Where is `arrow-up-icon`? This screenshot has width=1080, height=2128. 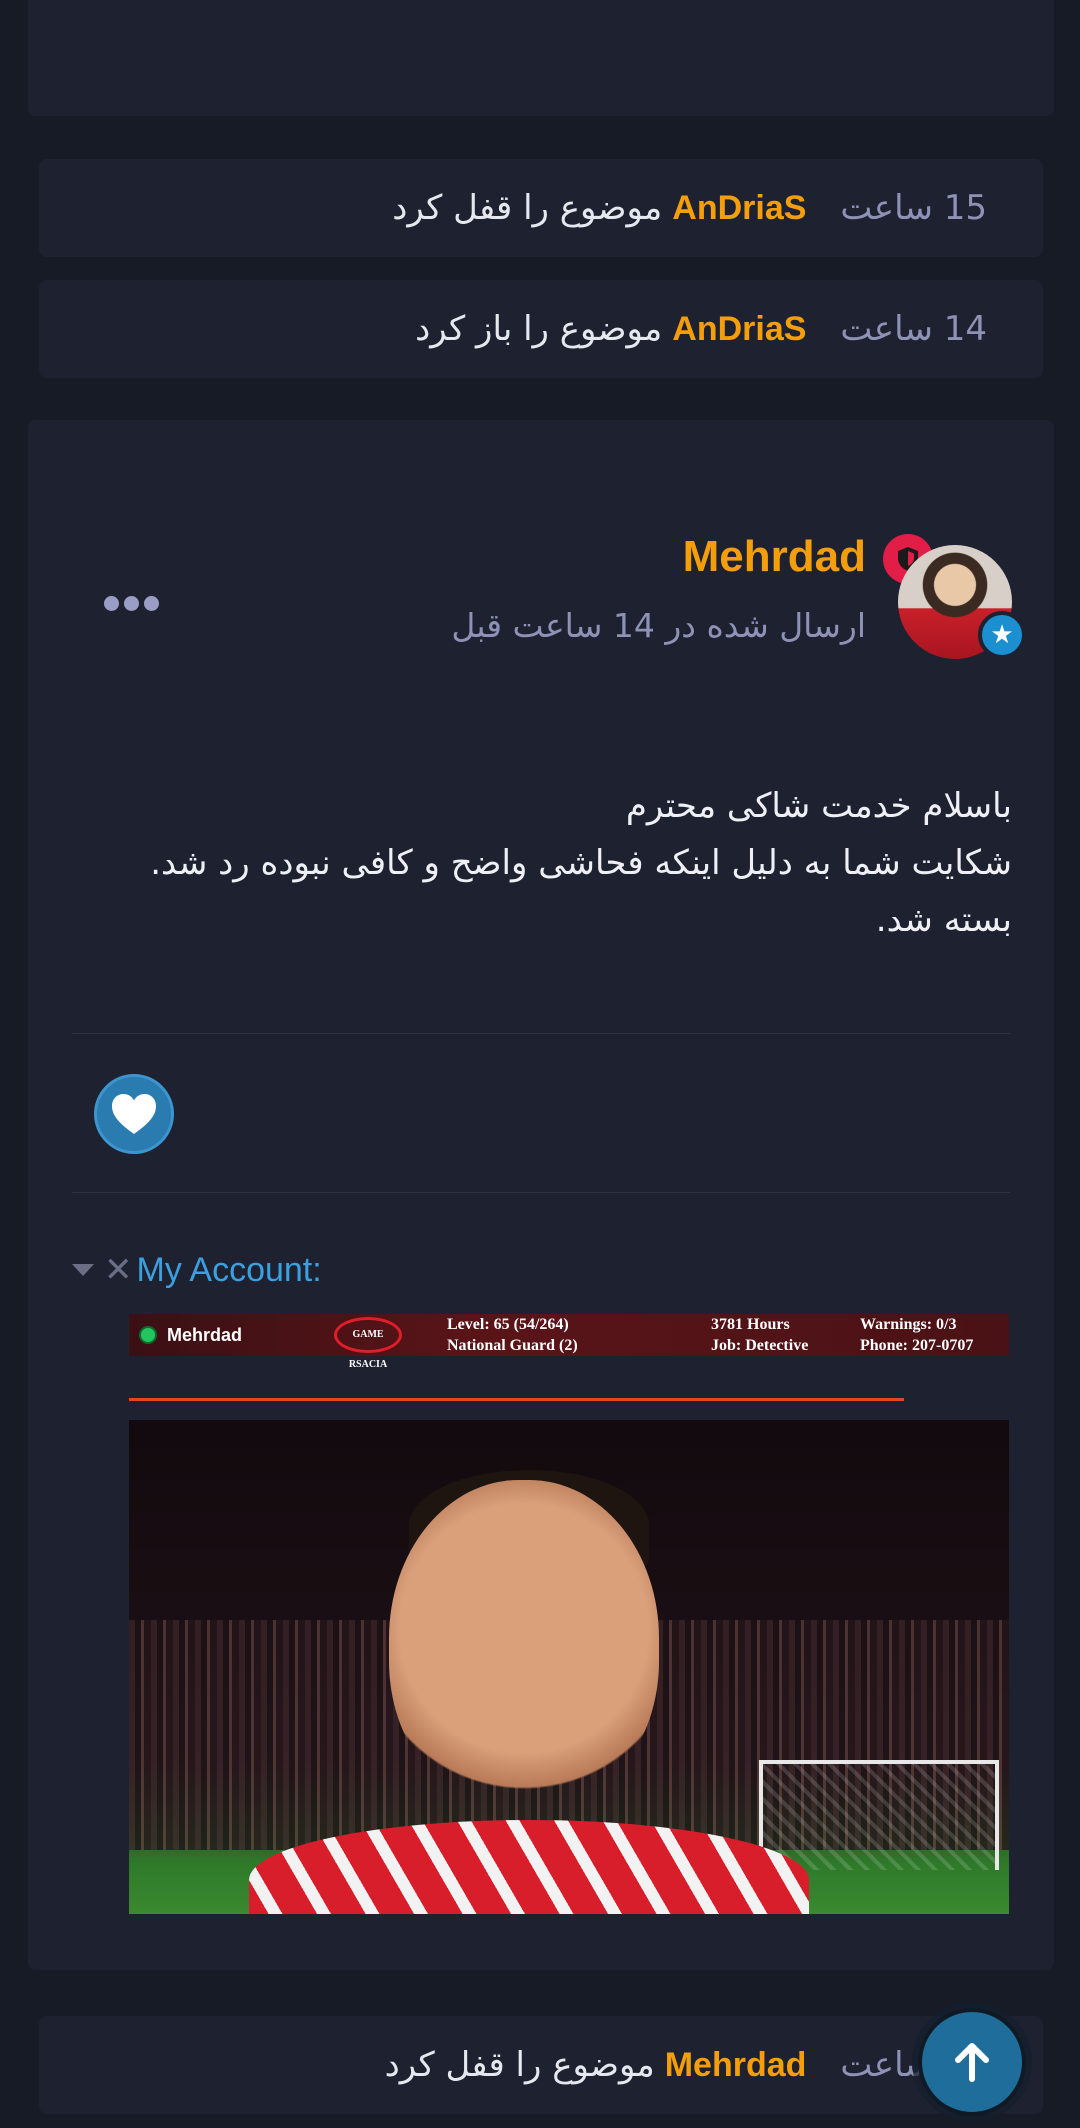 arrow-up-icon is located at coordinates (972, 2062).